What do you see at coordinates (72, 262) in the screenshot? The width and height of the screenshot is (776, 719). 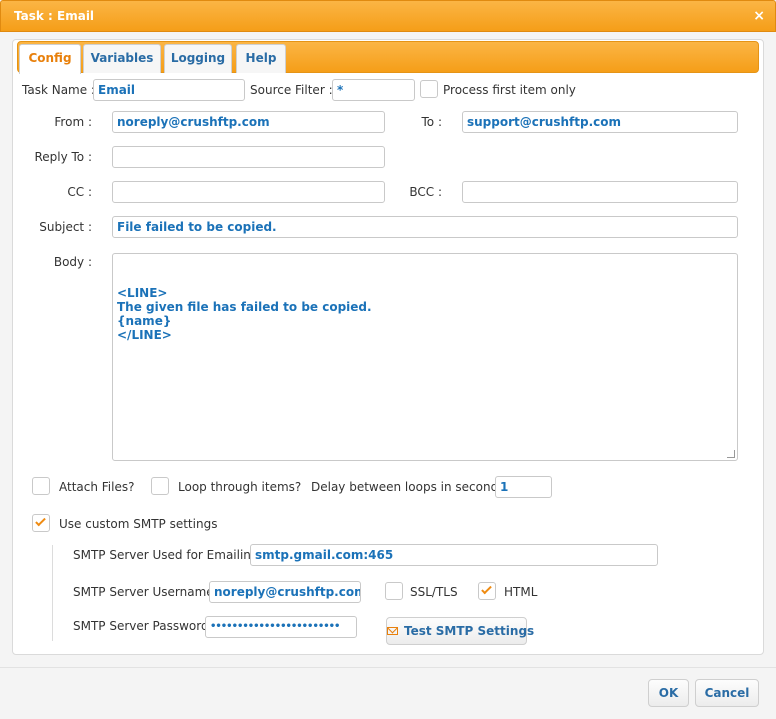 I see `body-label: Body :` at bounding box center [72, 262].